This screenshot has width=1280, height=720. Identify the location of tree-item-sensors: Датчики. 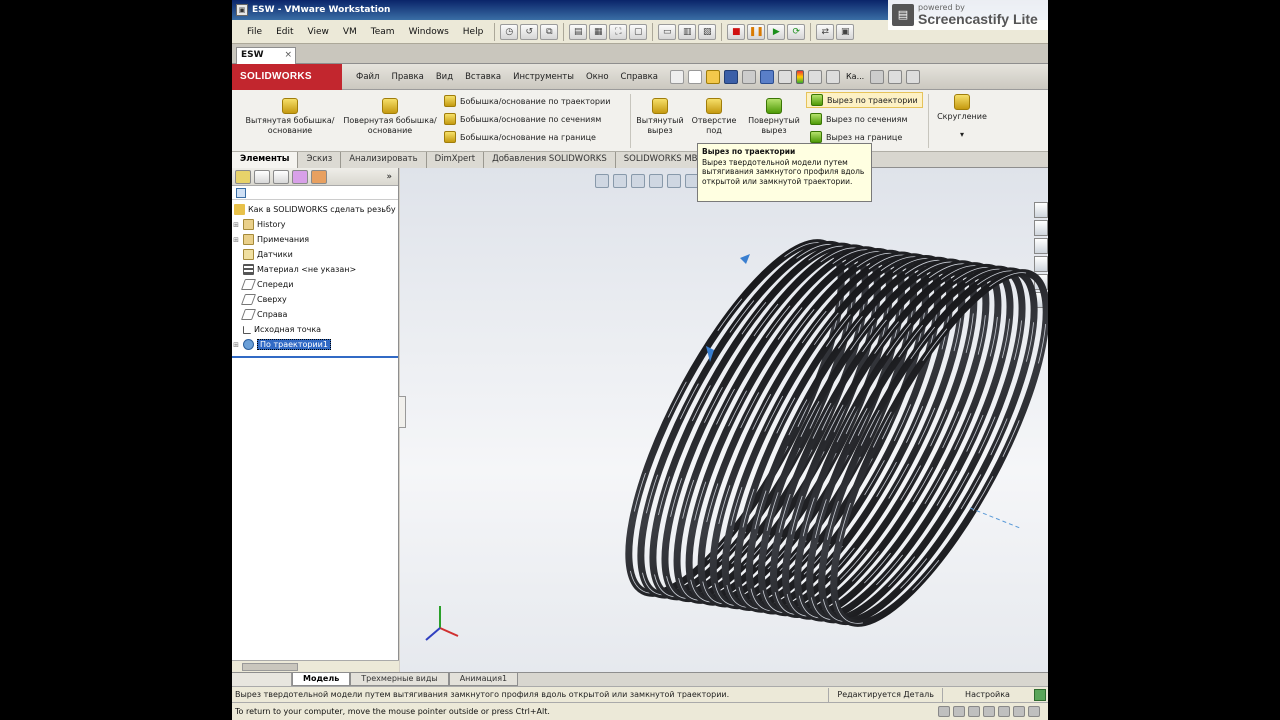
(315, 254).